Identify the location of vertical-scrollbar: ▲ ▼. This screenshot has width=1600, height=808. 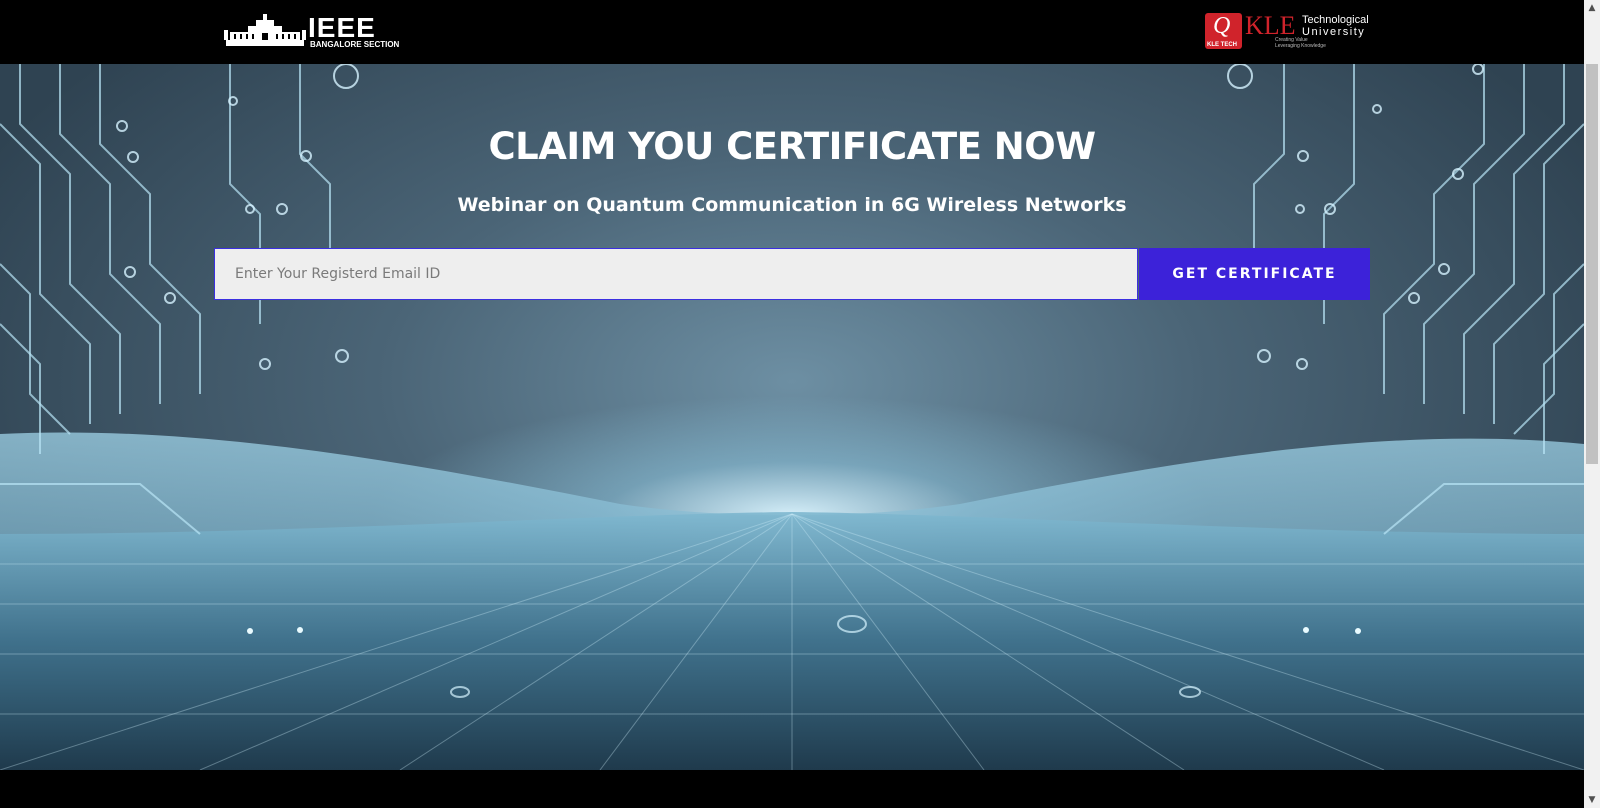
(1592, 404).